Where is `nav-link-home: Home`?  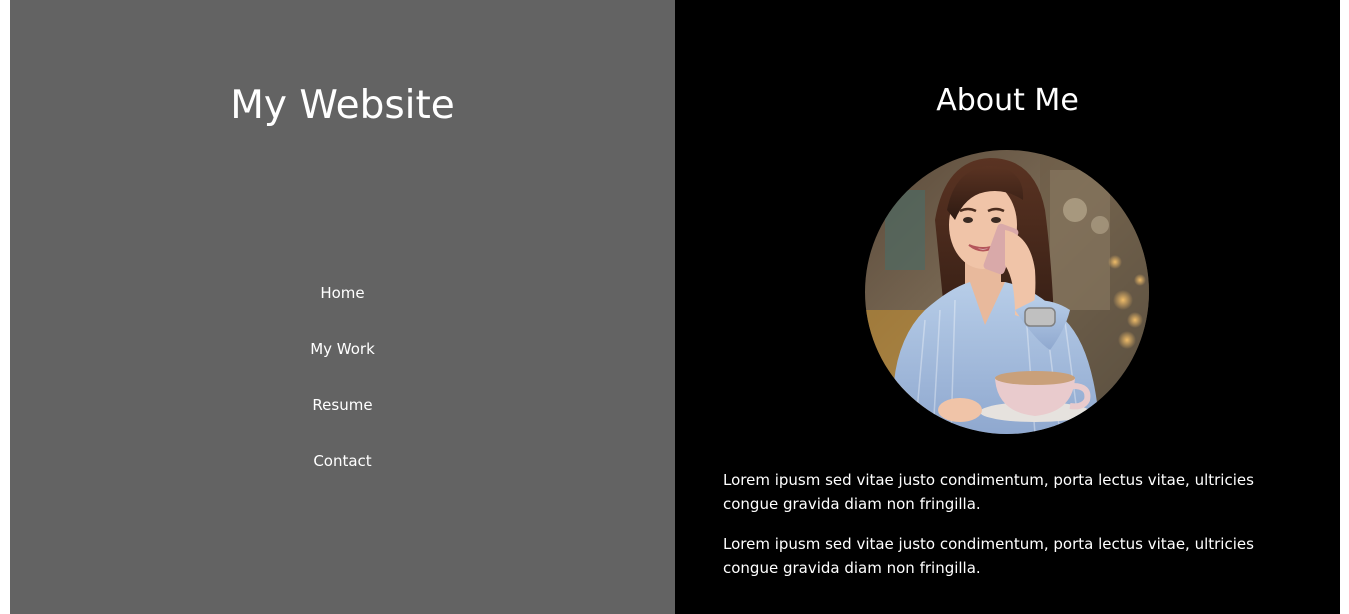
nav-link-home: Home is located at coordinates (342, 293).